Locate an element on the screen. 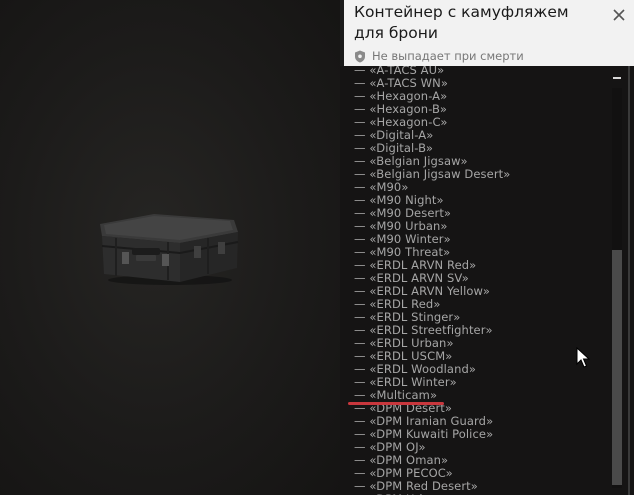 The width and height of the screenshot is (634, 495). close-icon is located at coordinates (619, 15).